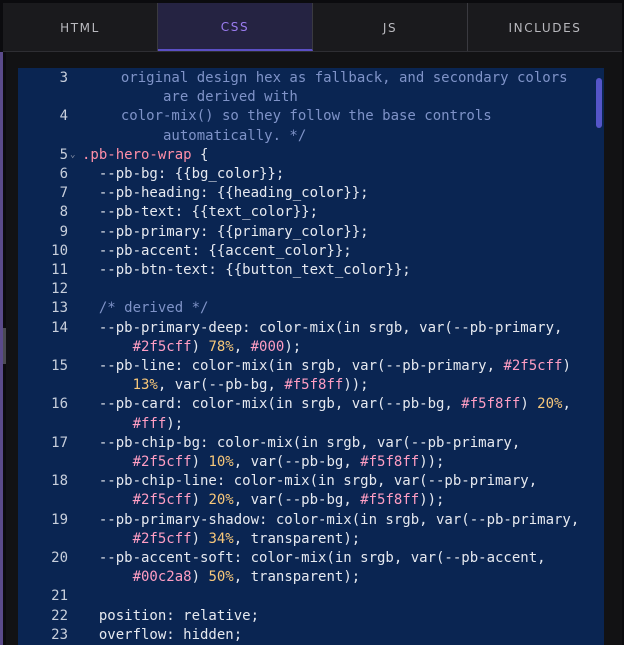  Describe the element at coordinates (145, 385) in the screenshot. I see `code-token: 13%` at that location.